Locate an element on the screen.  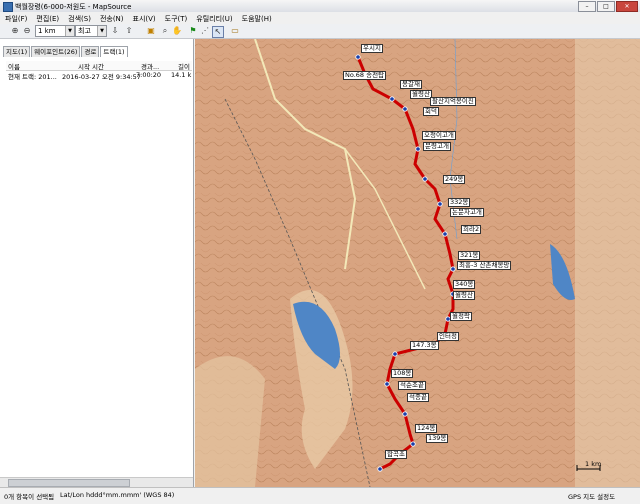
col-name: 이름 is located at coordinates (14, 66).